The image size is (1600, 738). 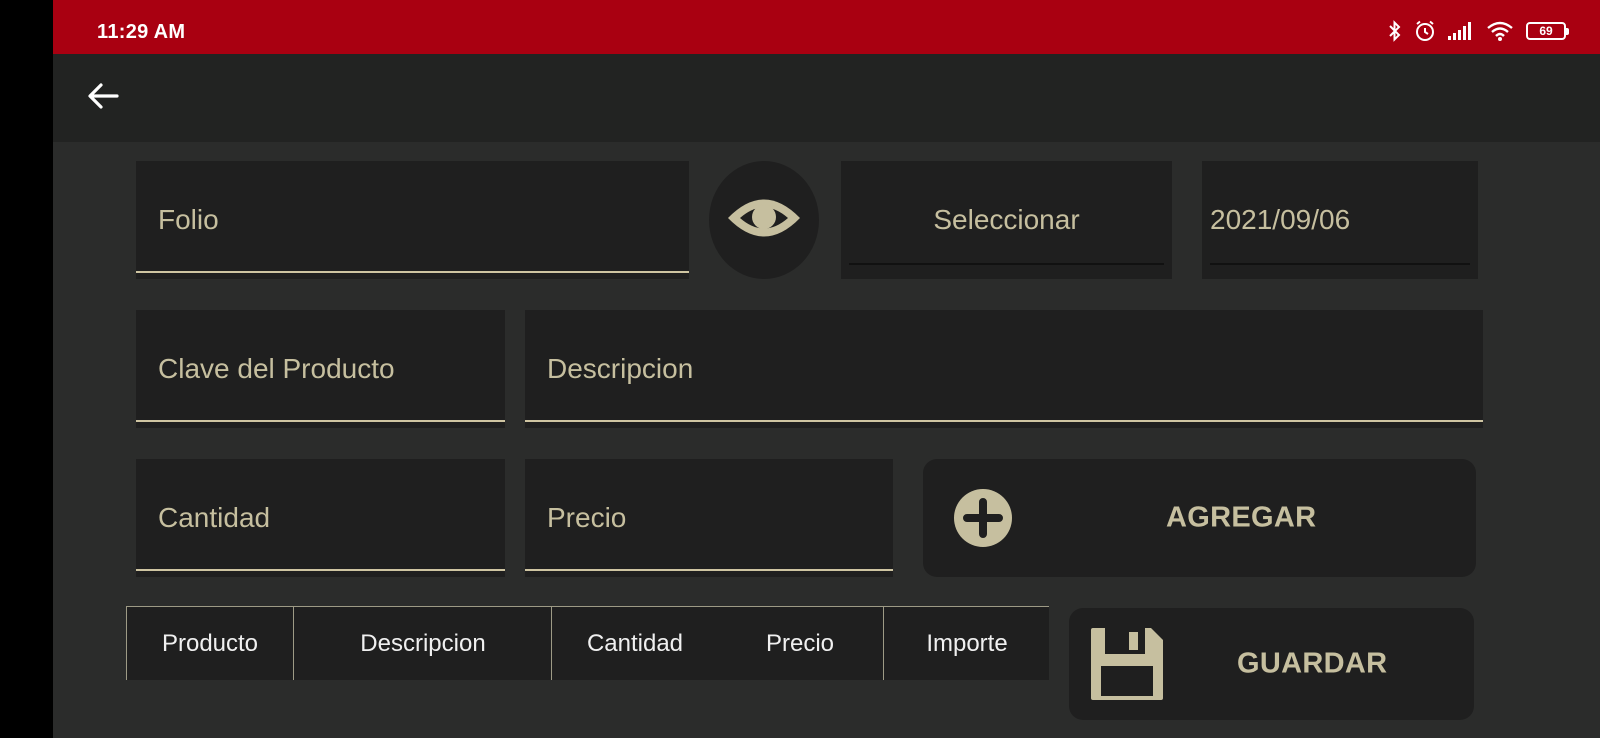 What do you see at coordinates (188, 219) in the screenshot?
I see `folio-label: Folio` at bounding box center [188, 219].